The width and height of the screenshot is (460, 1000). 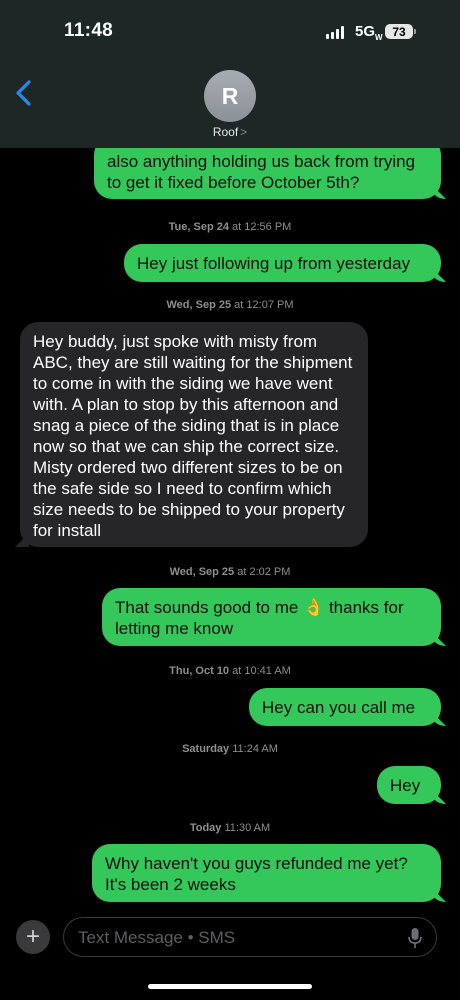 I want to click on battery-level: 73, so click(x=399, y=31).